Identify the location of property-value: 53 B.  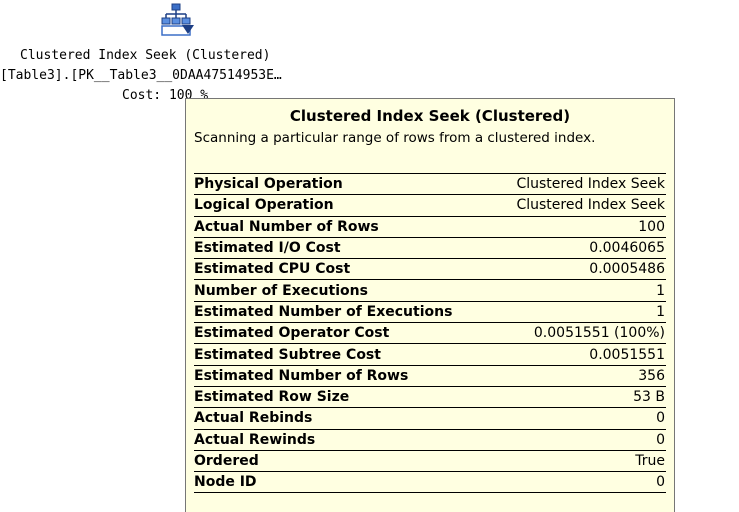
(649, 397).